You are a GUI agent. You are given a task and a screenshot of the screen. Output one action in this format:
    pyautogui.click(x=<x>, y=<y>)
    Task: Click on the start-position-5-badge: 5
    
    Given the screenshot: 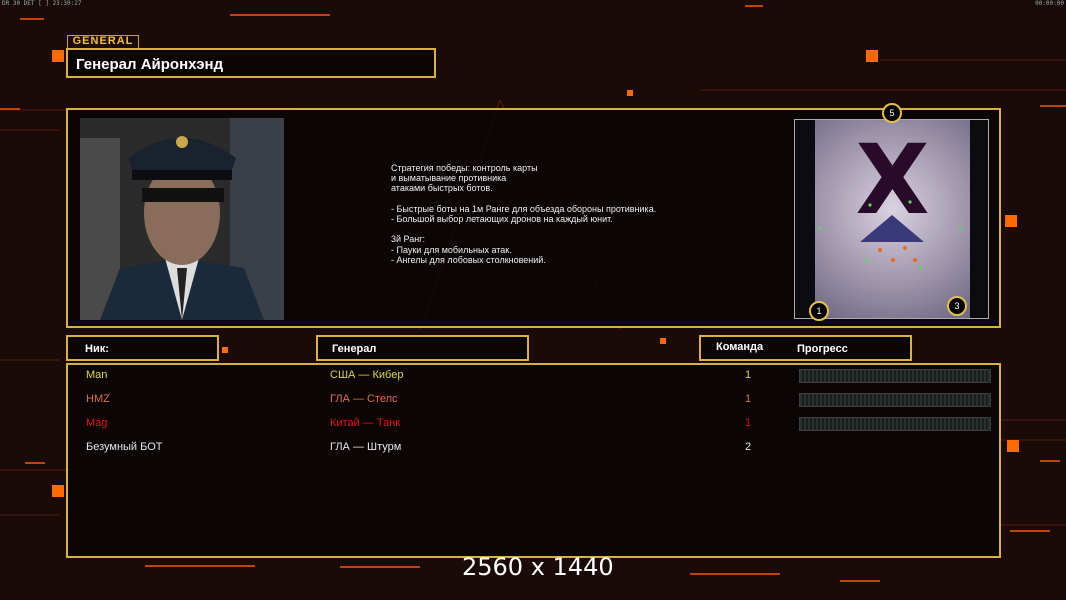 What is the action you would take?
    pyautogui.click(x=892, y=113)
    